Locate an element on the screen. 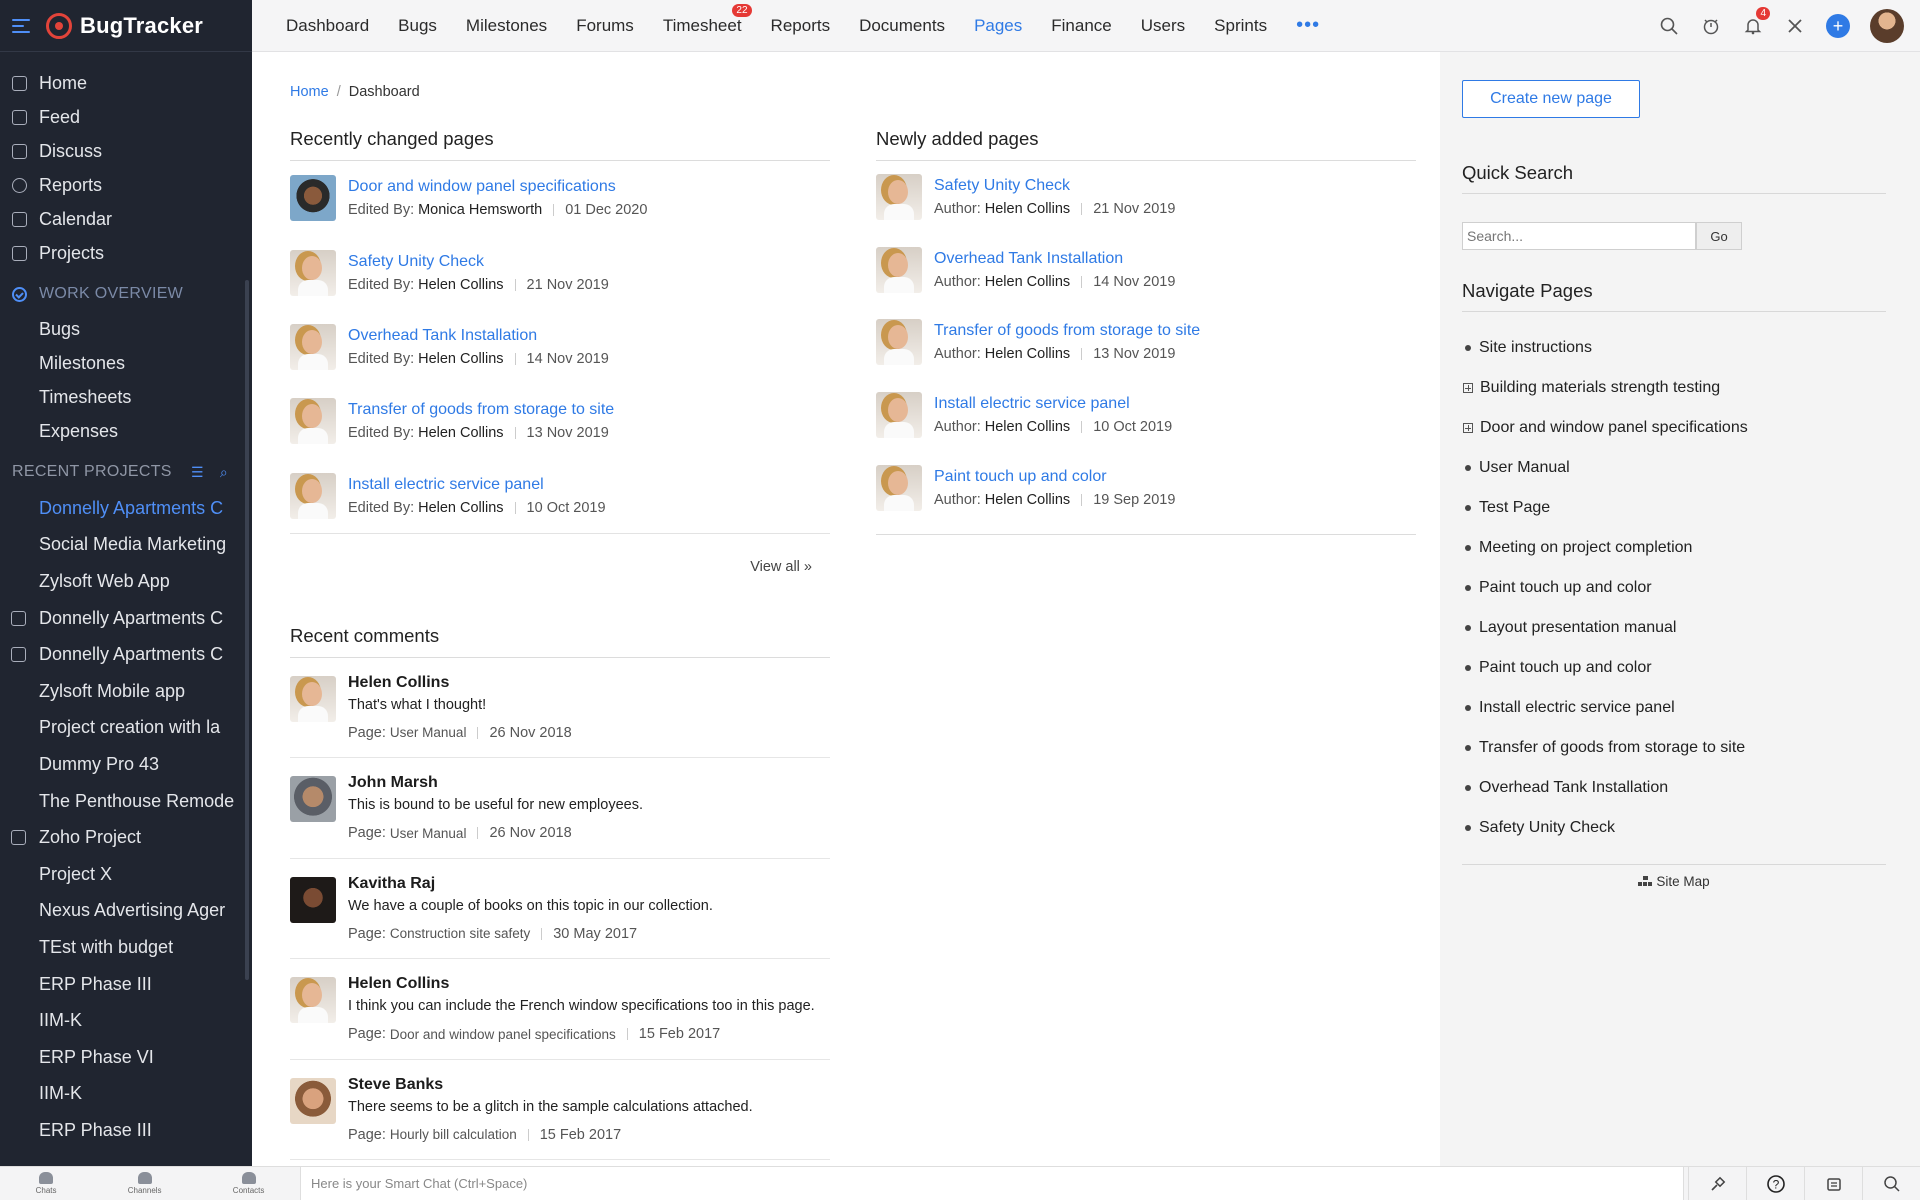 This screenshot has height=1200, width=1920. meta-separator is located at coordinates (515, 433).